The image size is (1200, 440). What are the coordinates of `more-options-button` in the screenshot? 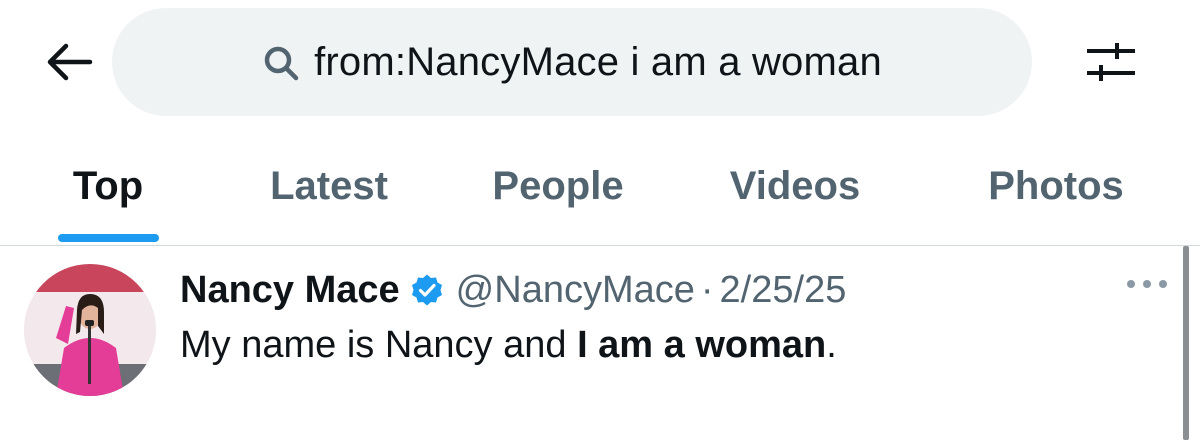 It's located at (1147, 286).